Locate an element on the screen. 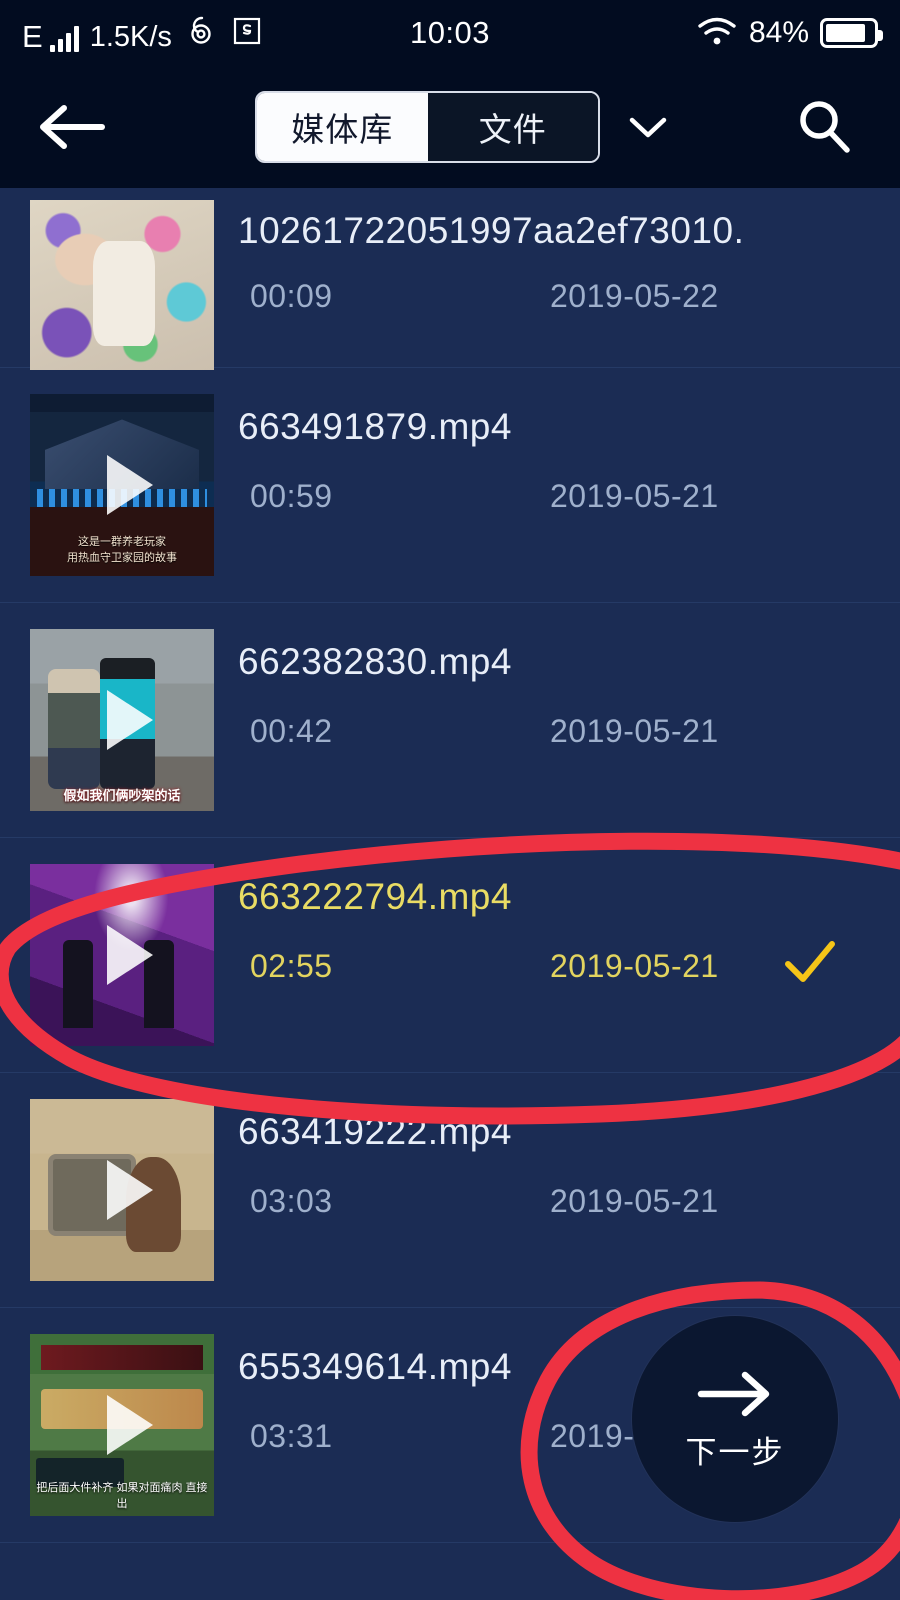 The width and height of the screenshot is (900, 1600). status-bar-left: E 1.5K/s is located at coordinates (142, 33).